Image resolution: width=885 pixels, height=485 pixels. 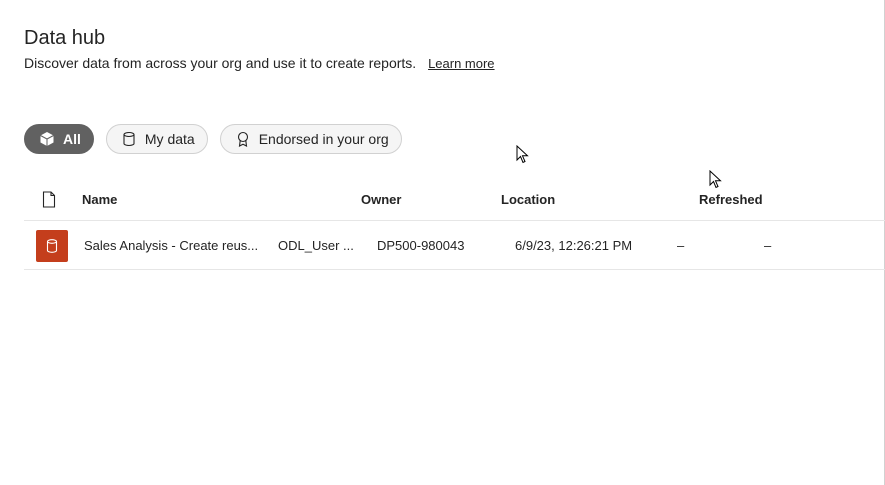 What do you see at coordinates (65, 38) in the screenshot?
I see `page-title: Data hub` at bounding box center [65, 38].